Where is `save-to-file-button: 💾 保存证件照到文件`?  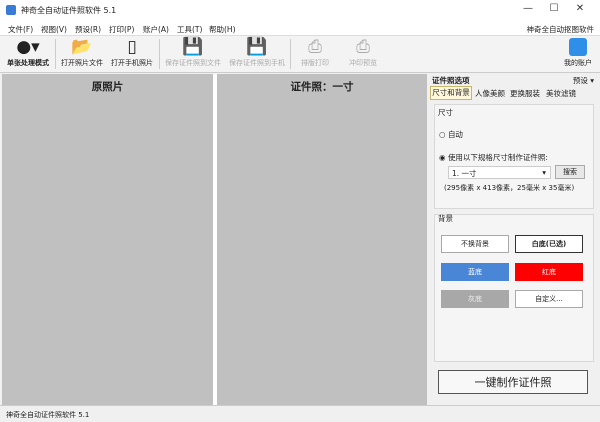
save-to-file-button: 💾 保存证件照到文件 is located at coordinates (193, 54).